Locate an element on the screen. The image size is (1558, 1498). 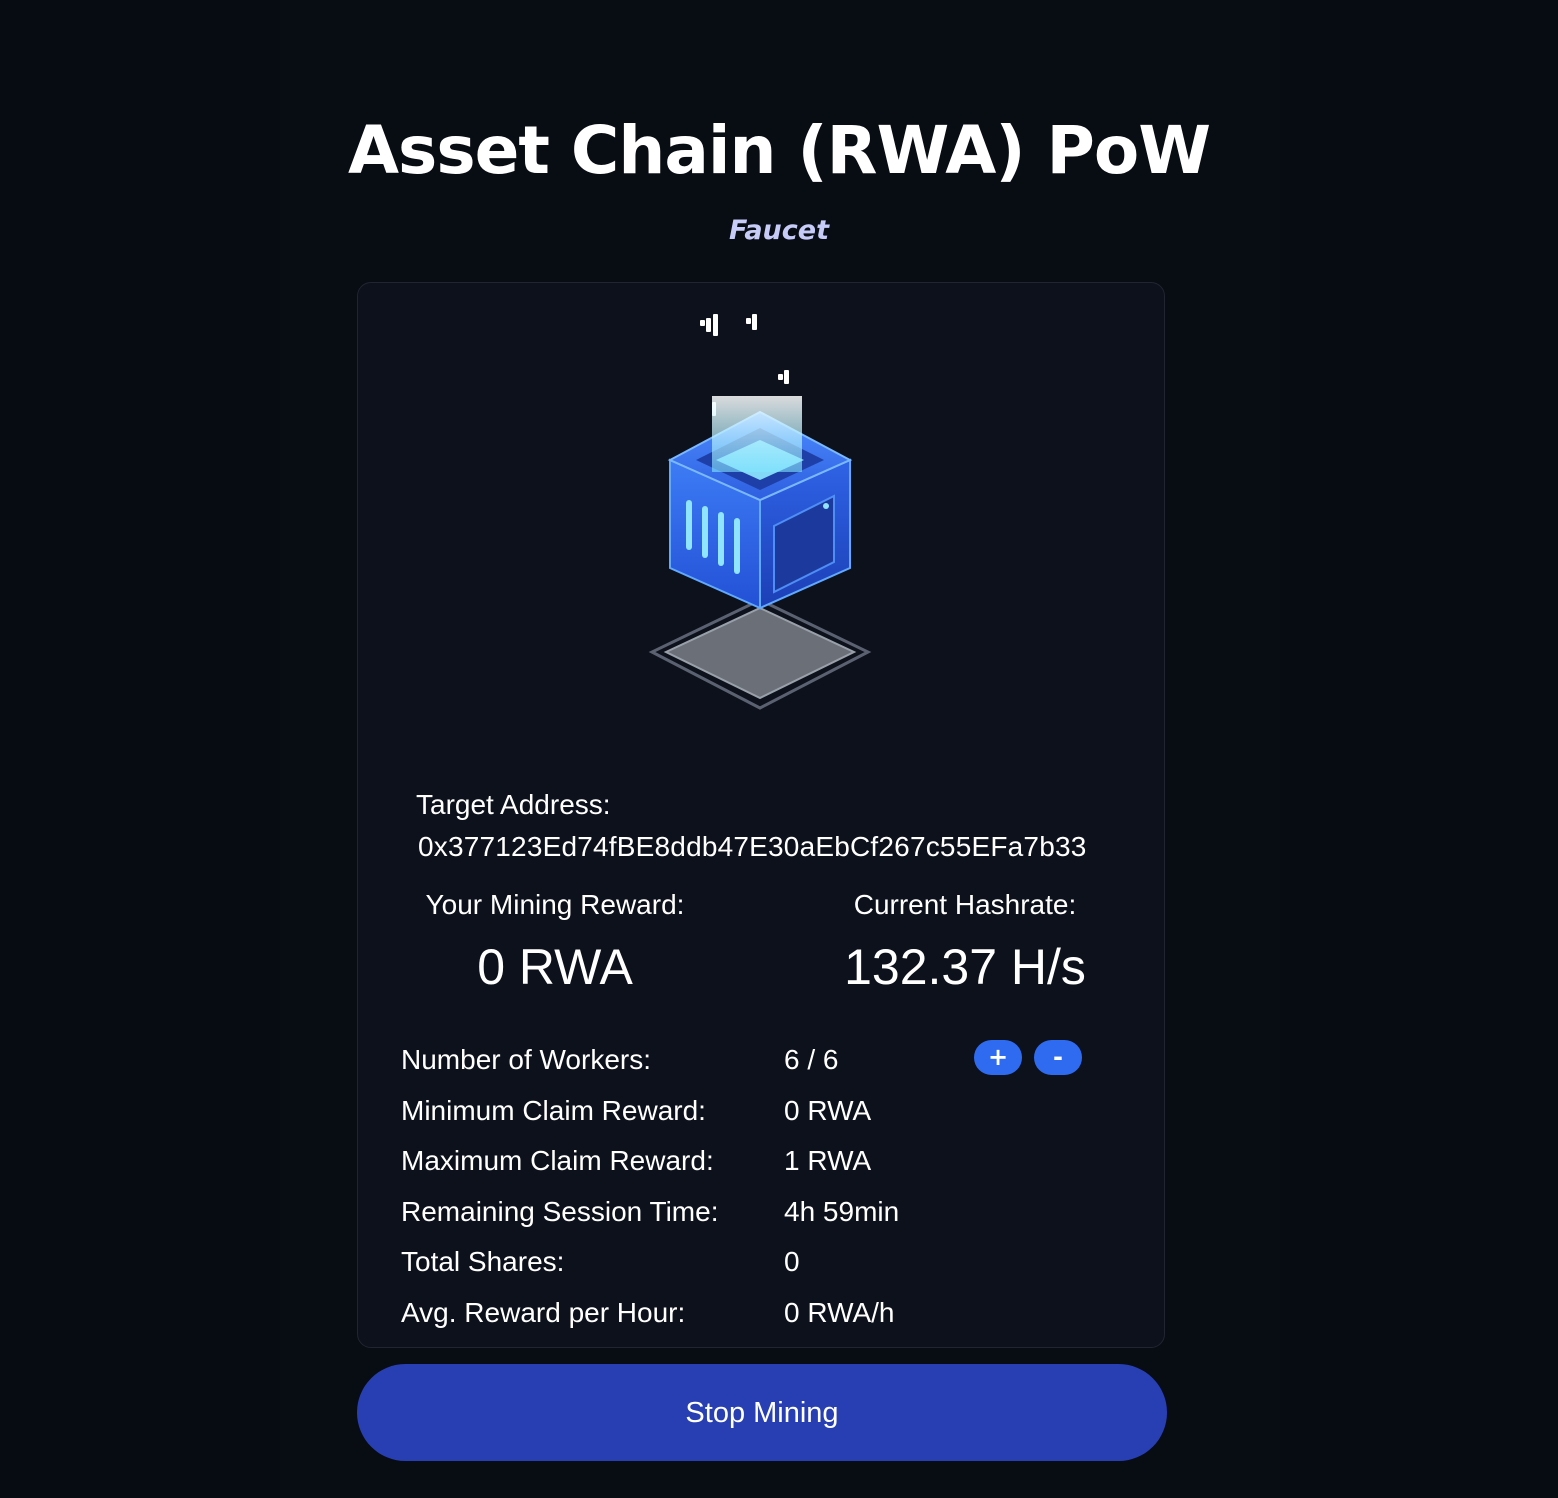
info-key: Remaining Session Time: is located at coordinates (560, 1211).